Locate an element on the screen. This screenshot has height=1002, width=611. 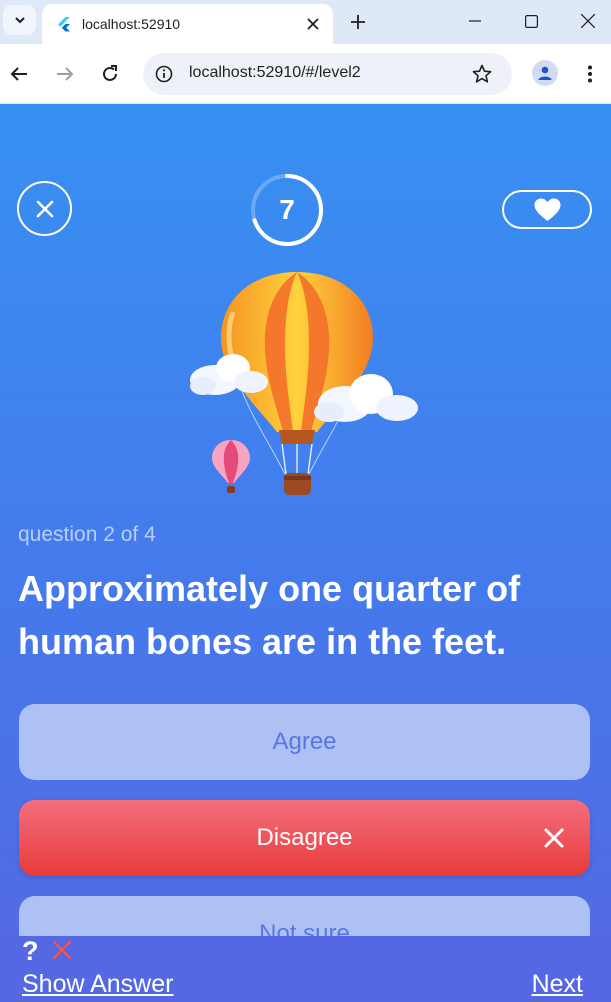
answer-label: Agree is located at coordinates (304, 741).